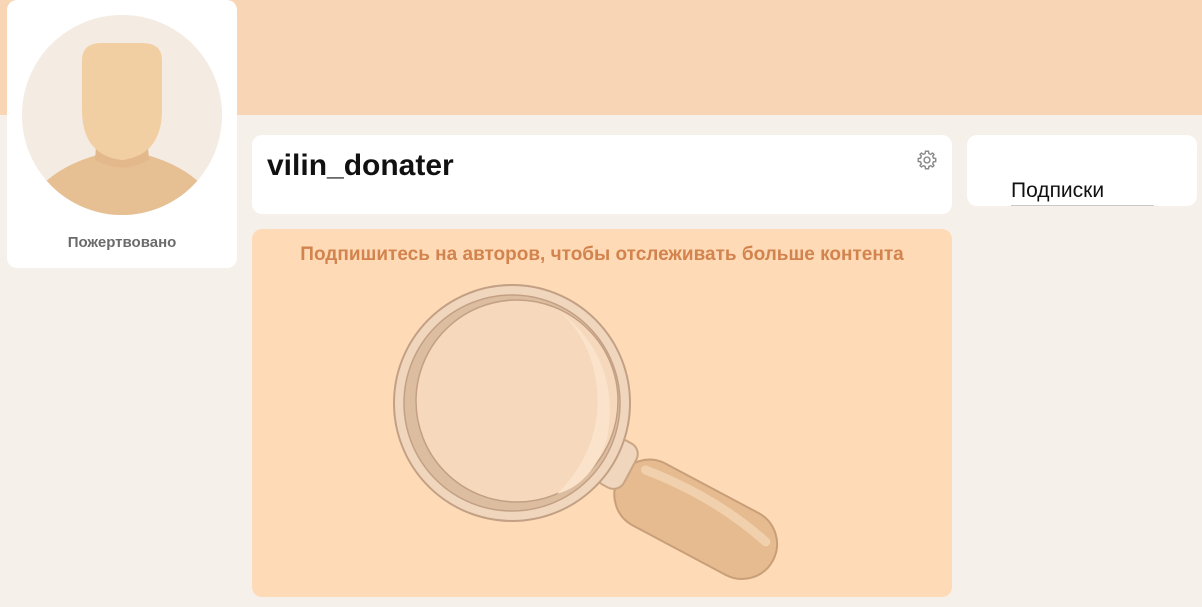 This screenshot has width=1202, height=607. What do you see at coordinates (1082, 192) in the screenshot?
I see `tab-subscriptions: Подписки` at bounding box center [1082, 192].